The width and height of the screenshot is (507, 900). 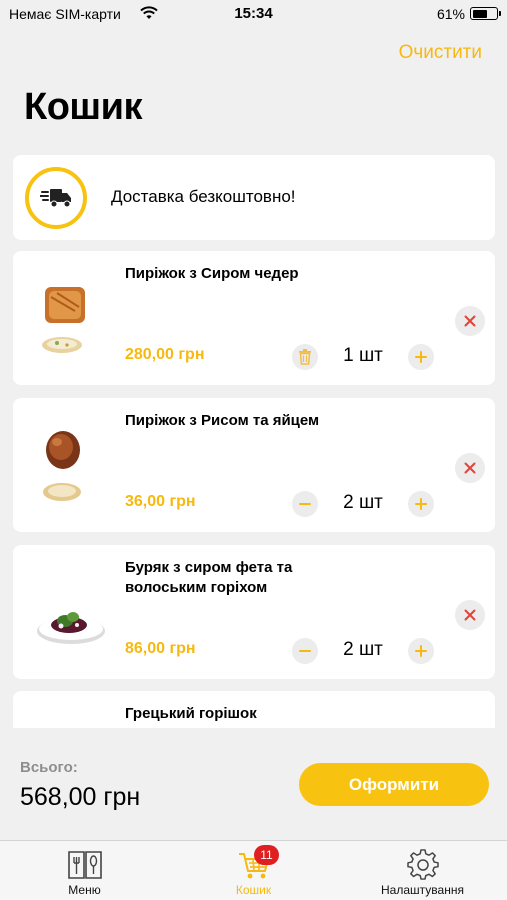 What do you see at coordinates (266, 855) in the screenshot?
I see `cart-count-badge: 11` at bounding box center [266, 855].